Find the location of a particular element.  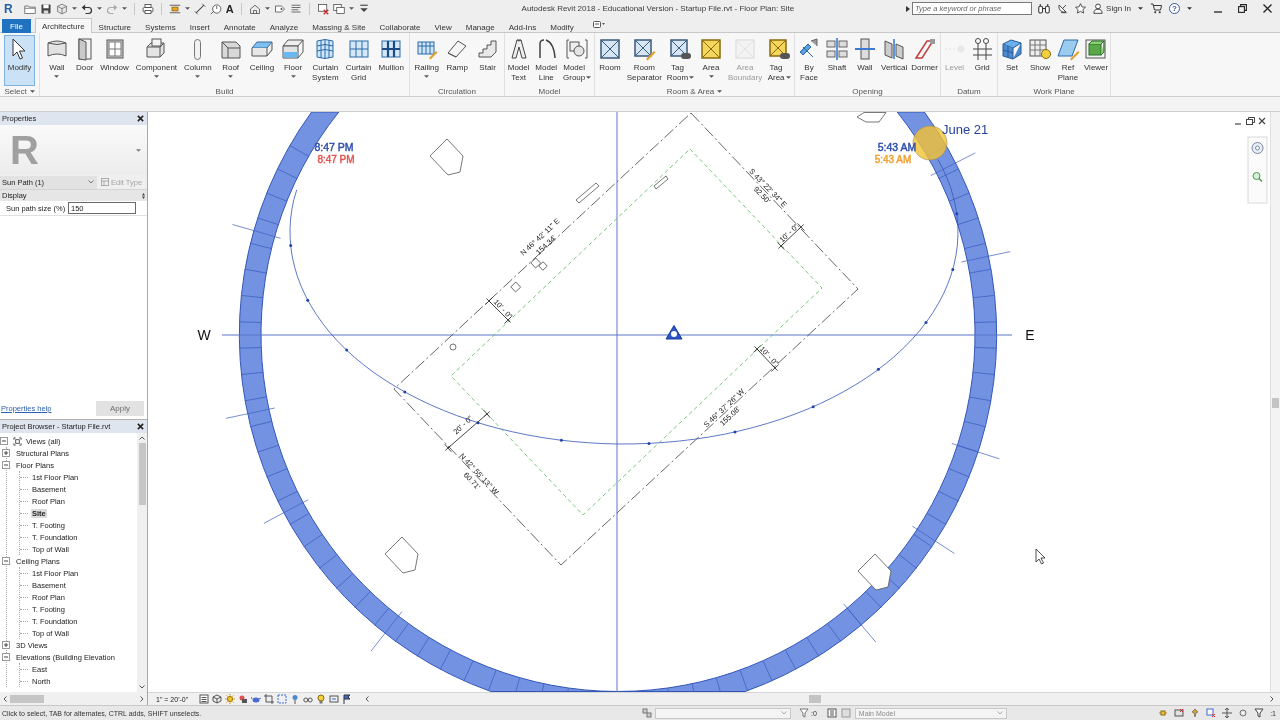

frame-icon is located at coordinates (334, 699).